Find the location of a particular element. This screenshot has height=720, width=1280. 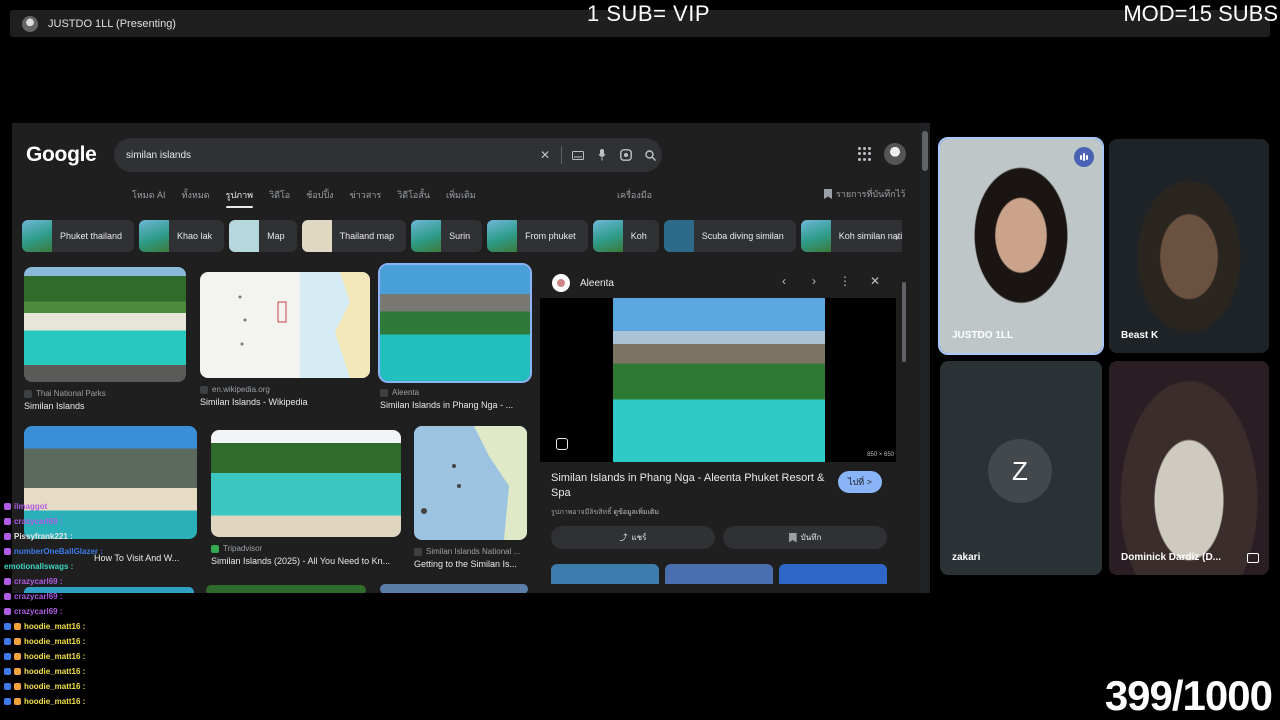

stream-overlay-mod-text: MOD=15 SUBS is located at coordinates (1200, 13).